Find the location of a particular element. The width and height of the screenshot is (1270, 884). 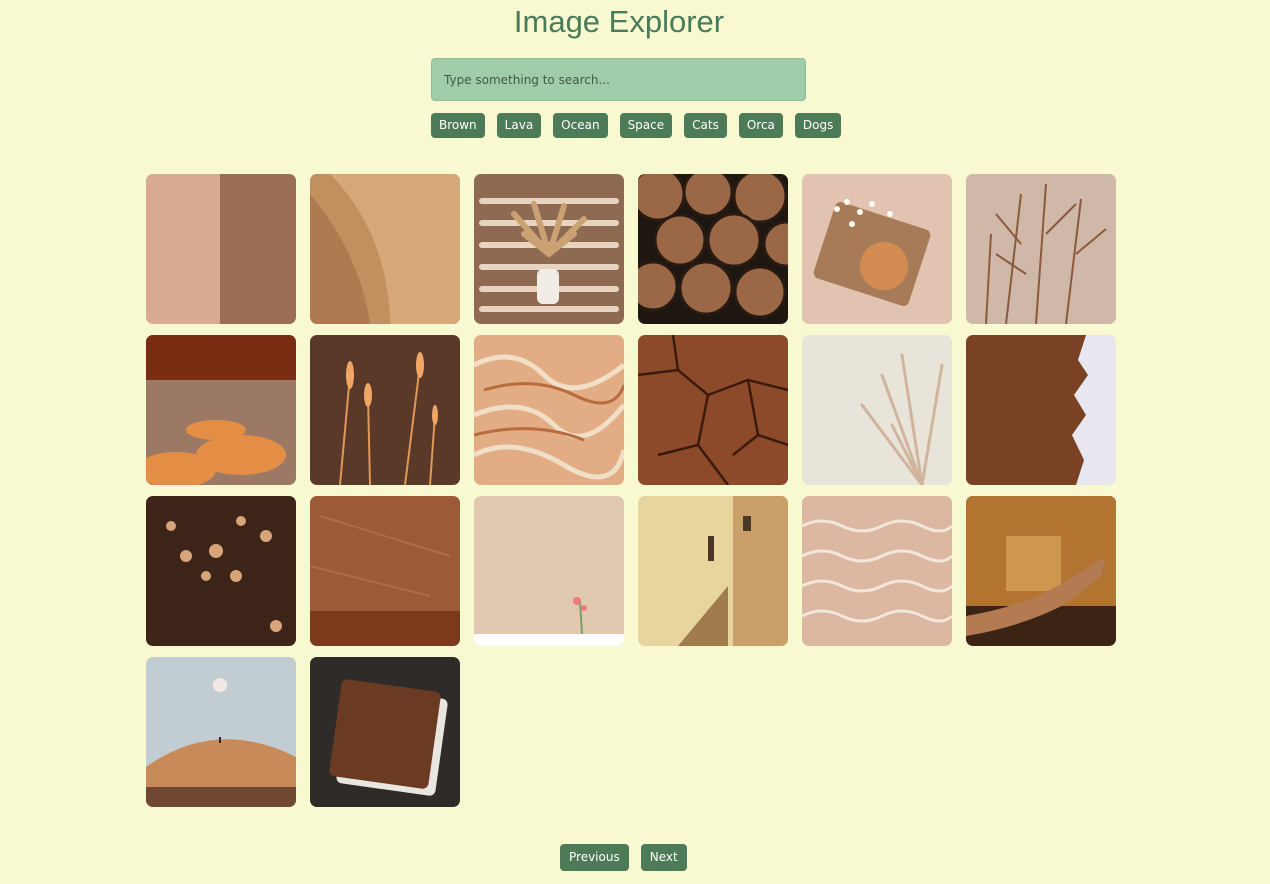

image-tile-pampas-light is located at coordinates (877, 410).